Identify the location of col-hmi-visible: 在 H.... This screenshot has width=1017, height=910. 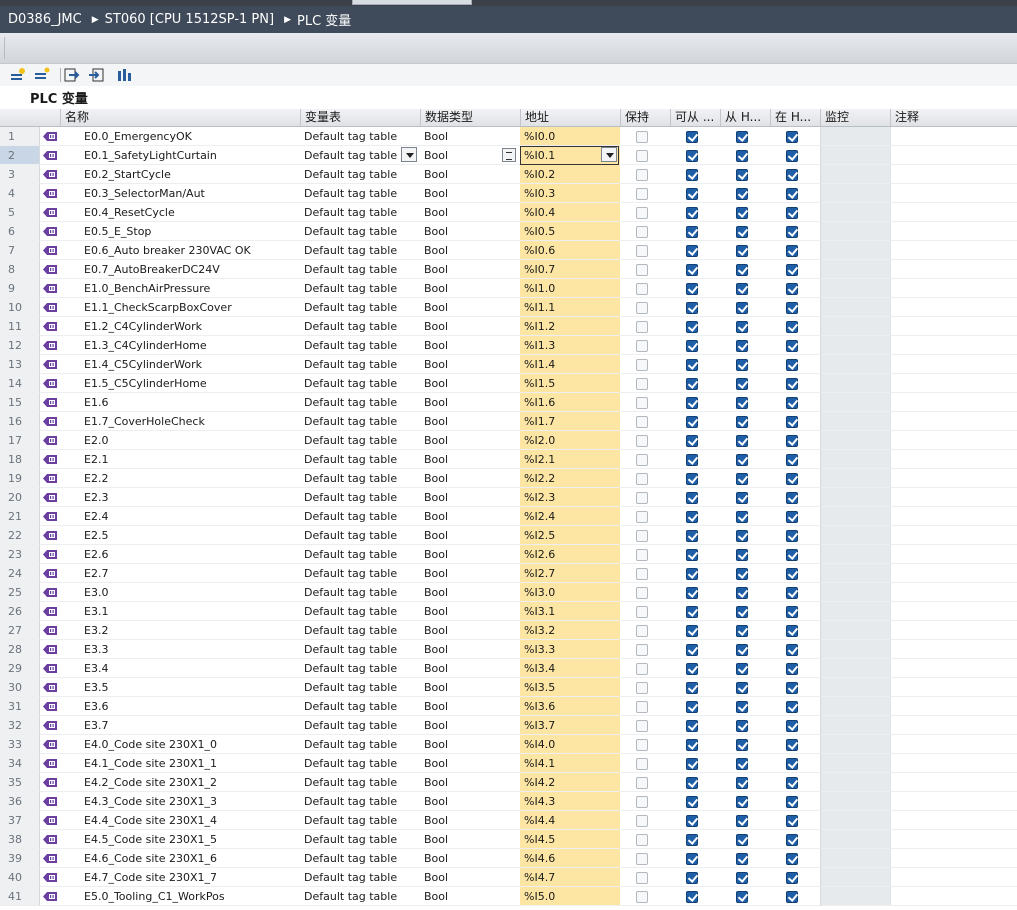
(795, 117).